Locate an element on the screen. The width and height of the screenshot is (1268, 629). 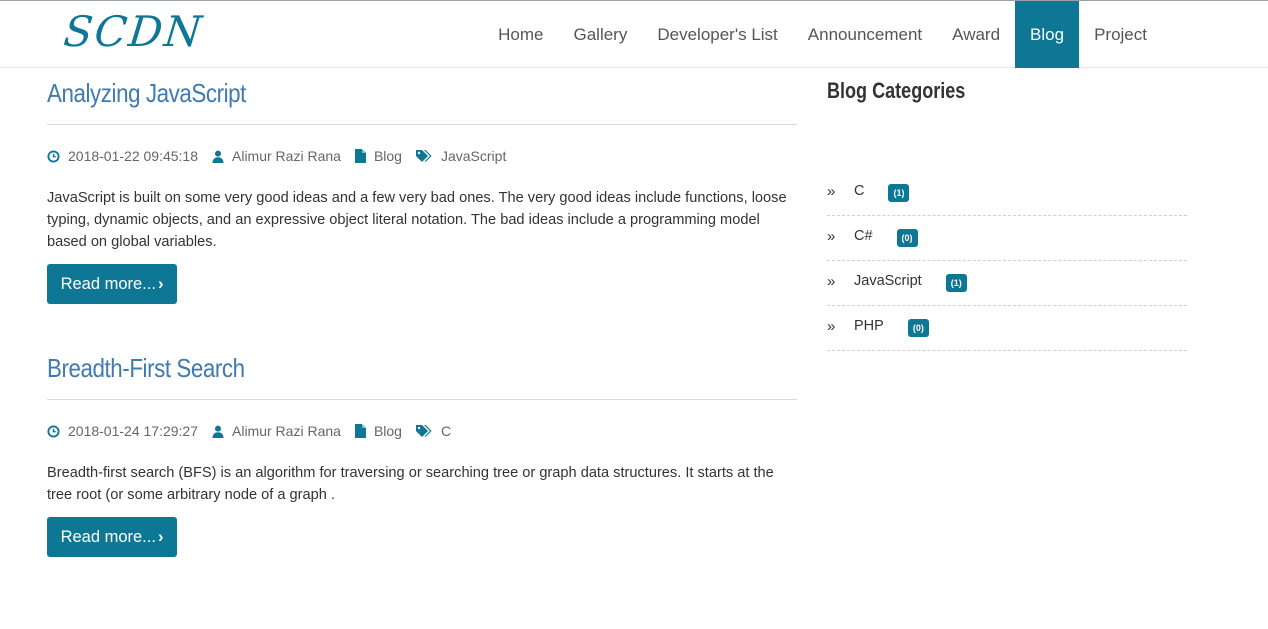
nav-home: Home is located at coordinates (520, 34).